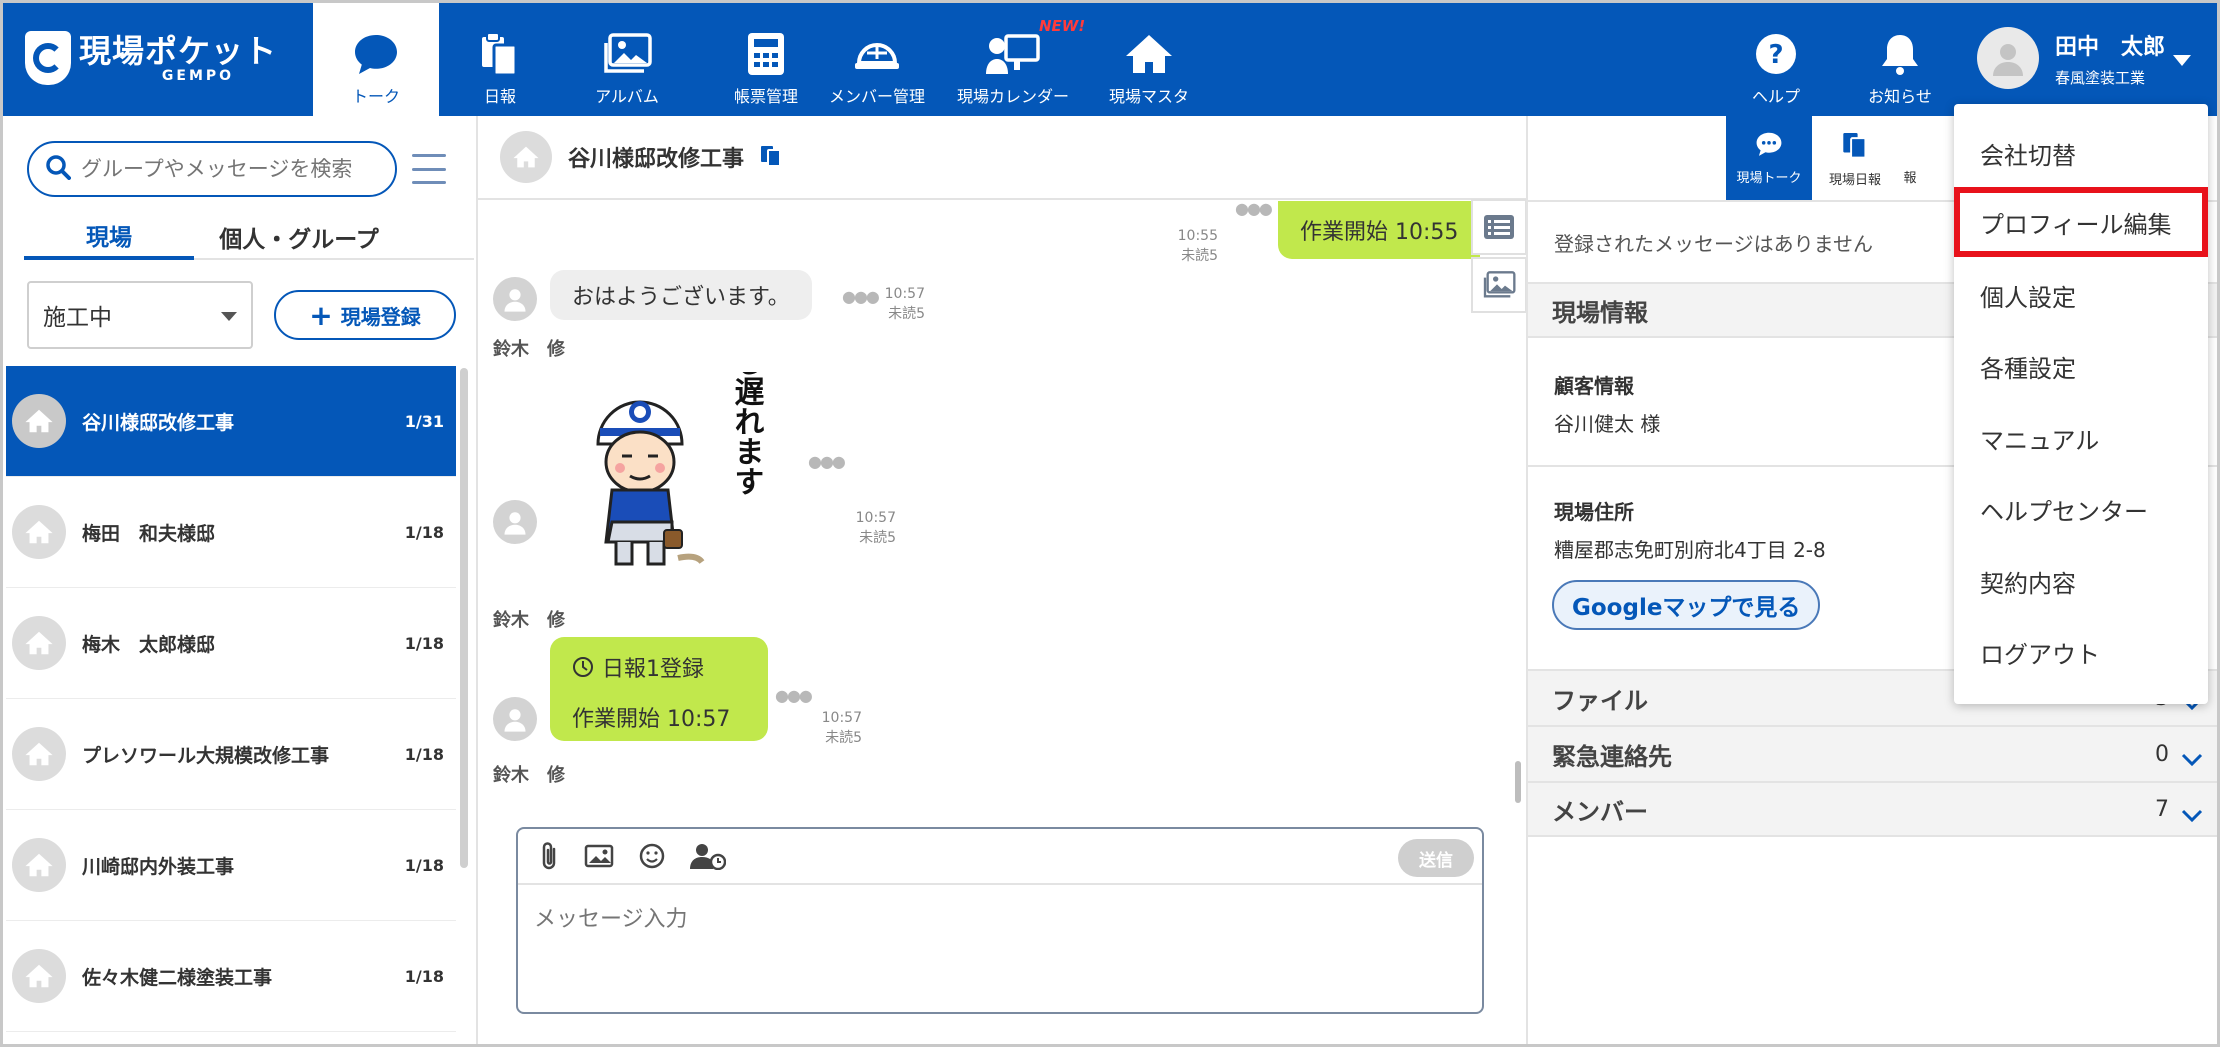 The height and width of the screenshot is (1047, 2220). What do you see at coordinates (747, 434) in the screenshot?
I see `svg-text: 少し遅れます` at bounding box center [747, 434].